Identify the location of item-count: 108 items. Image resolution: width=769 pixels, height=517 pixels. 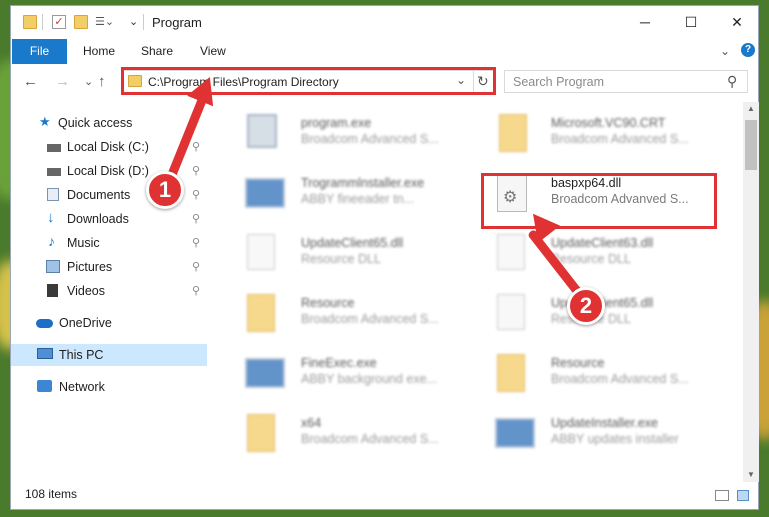
(51, 494).